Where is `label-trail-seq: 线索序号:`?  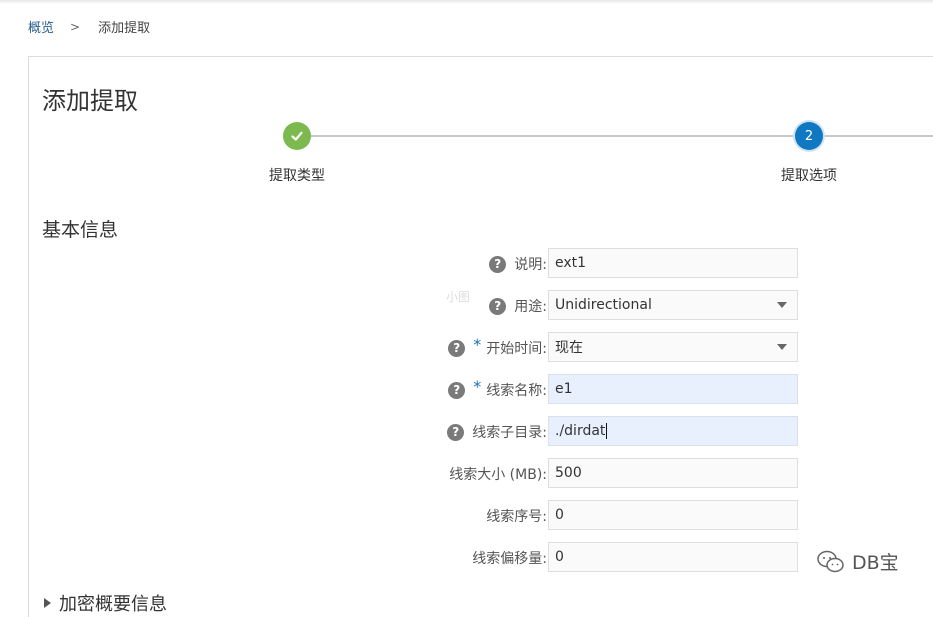
label-trail-seq: 线索序号: is located at coordinates (516, 516).